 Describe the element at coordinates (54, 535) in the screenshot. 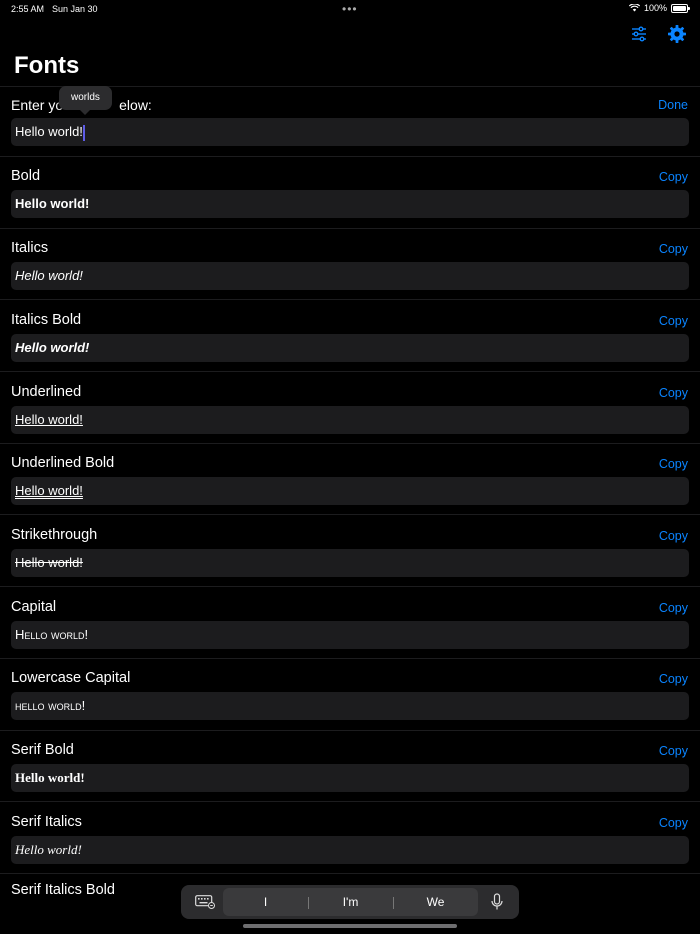

I see `section-label: Strikethrough` at that location.